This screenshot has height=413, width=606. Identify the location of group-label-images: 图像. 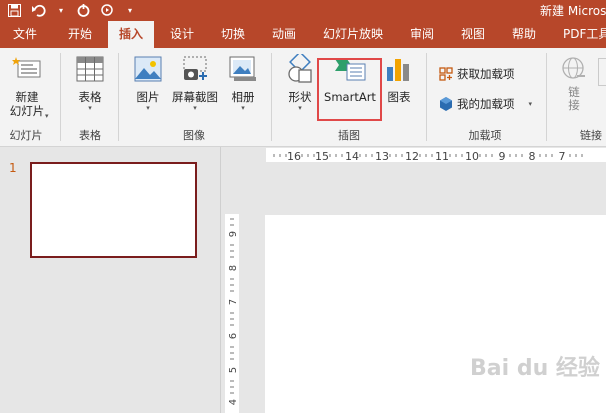
(194, 135).